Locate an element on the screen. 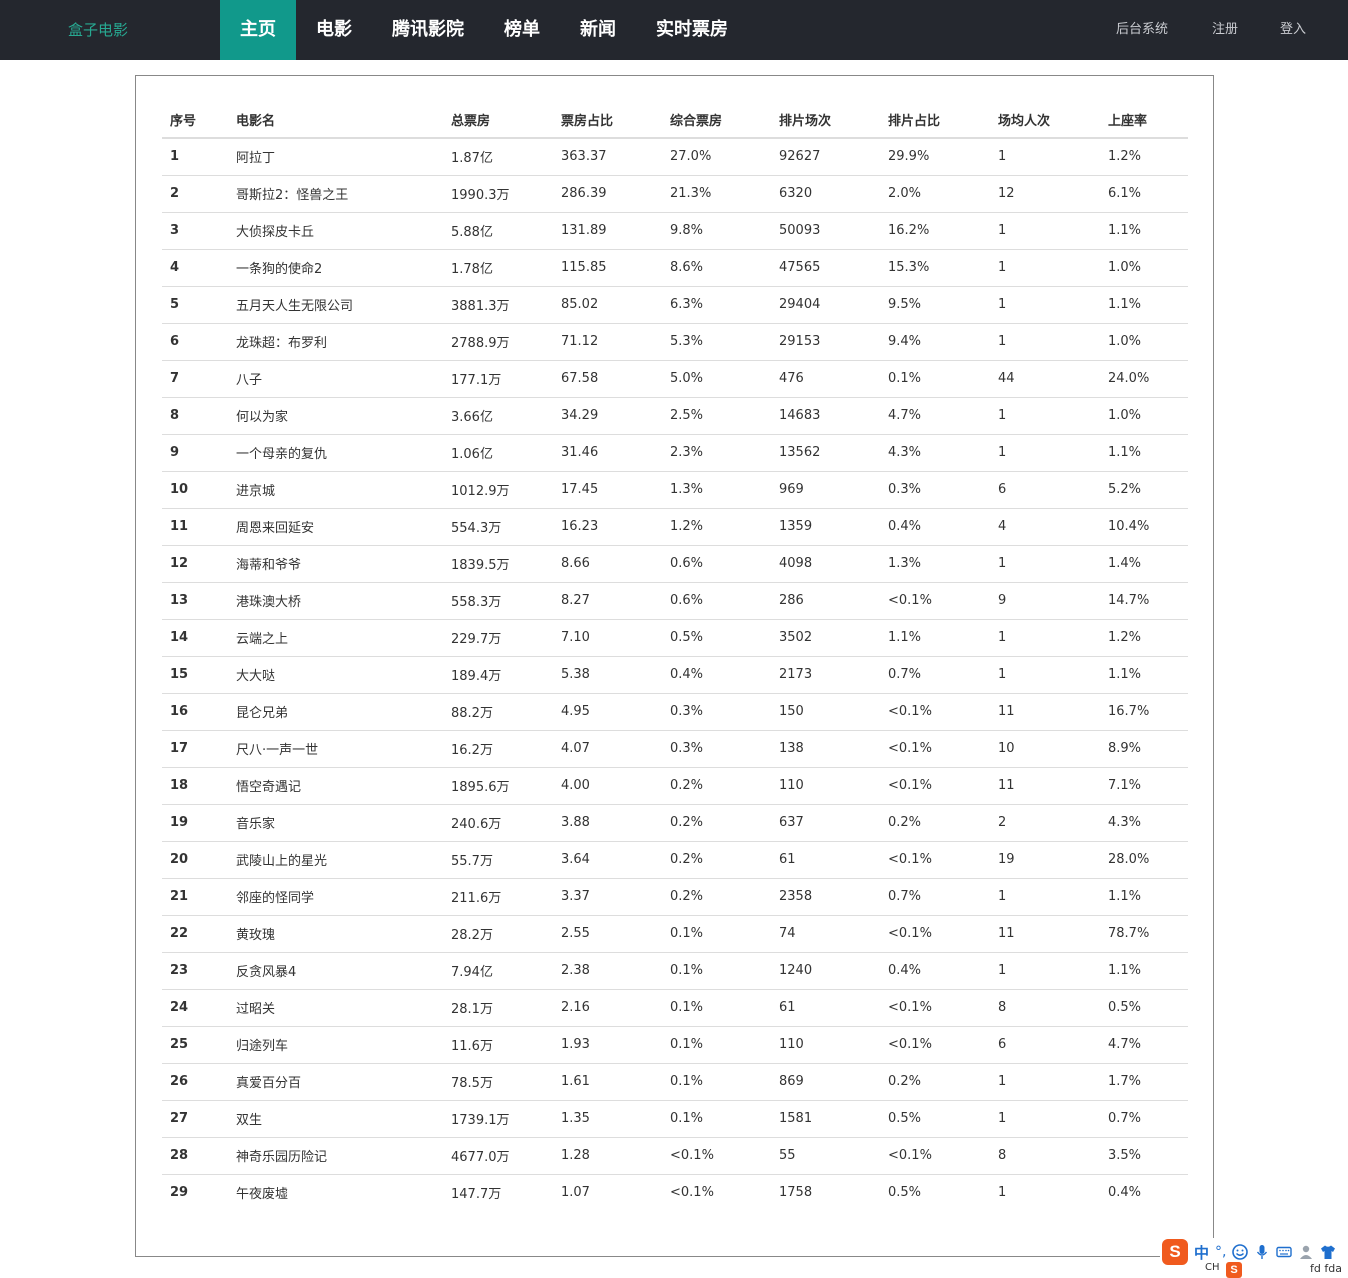 This screenshot has height=1278, width=1348. cell-avg-attendance: 8 is located at coordinates (1045, 1156).